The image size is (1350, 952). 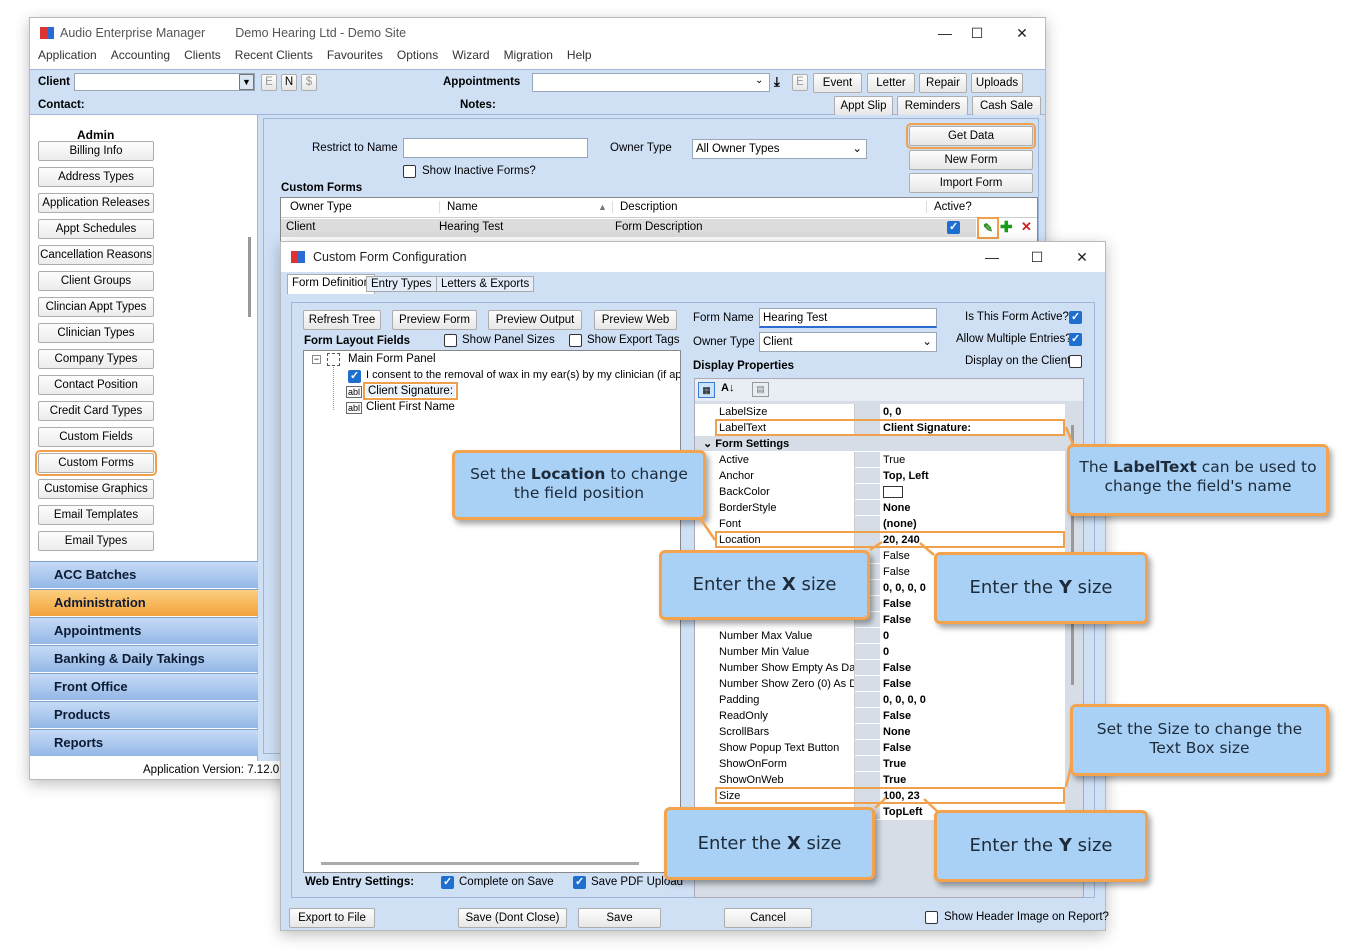 I want to click on pointer-labeltext, so click(x=1070, y=437).